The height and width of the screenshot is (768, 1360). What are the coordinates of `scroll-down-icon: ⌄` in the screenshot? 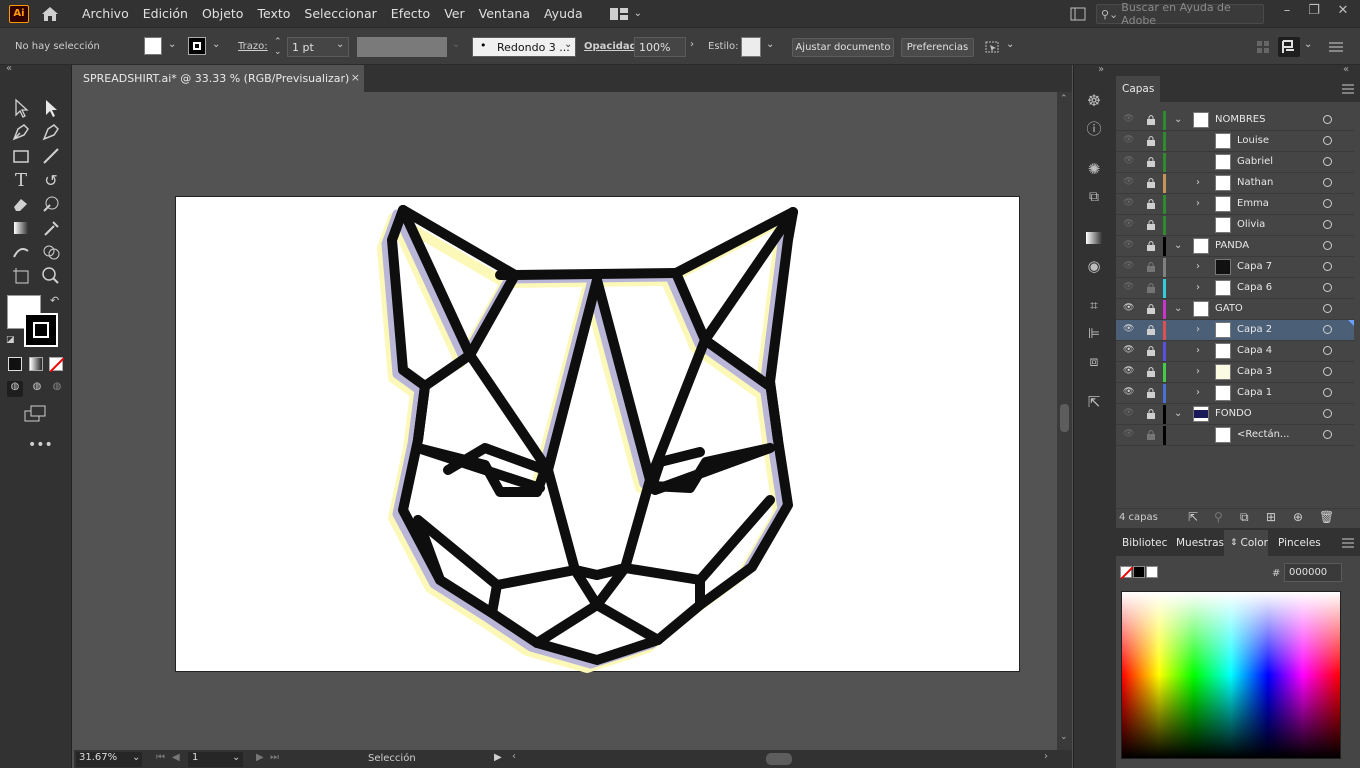 It's located at (1064, 737).